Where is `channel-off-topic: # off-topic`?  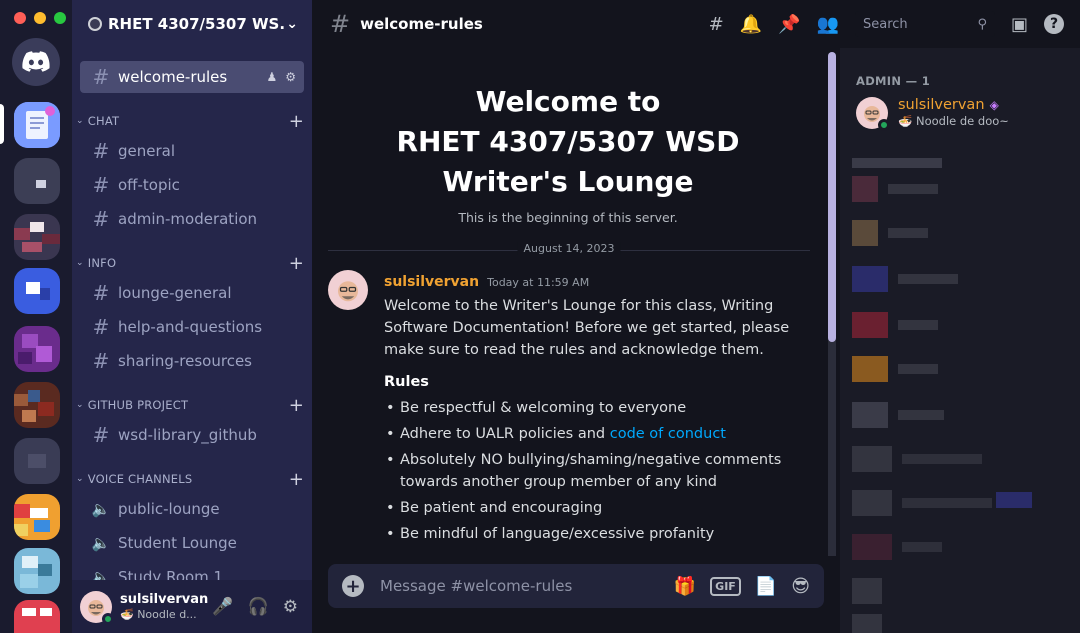
channel-off-topic: # off-topic is located at coordinates (192, 185).